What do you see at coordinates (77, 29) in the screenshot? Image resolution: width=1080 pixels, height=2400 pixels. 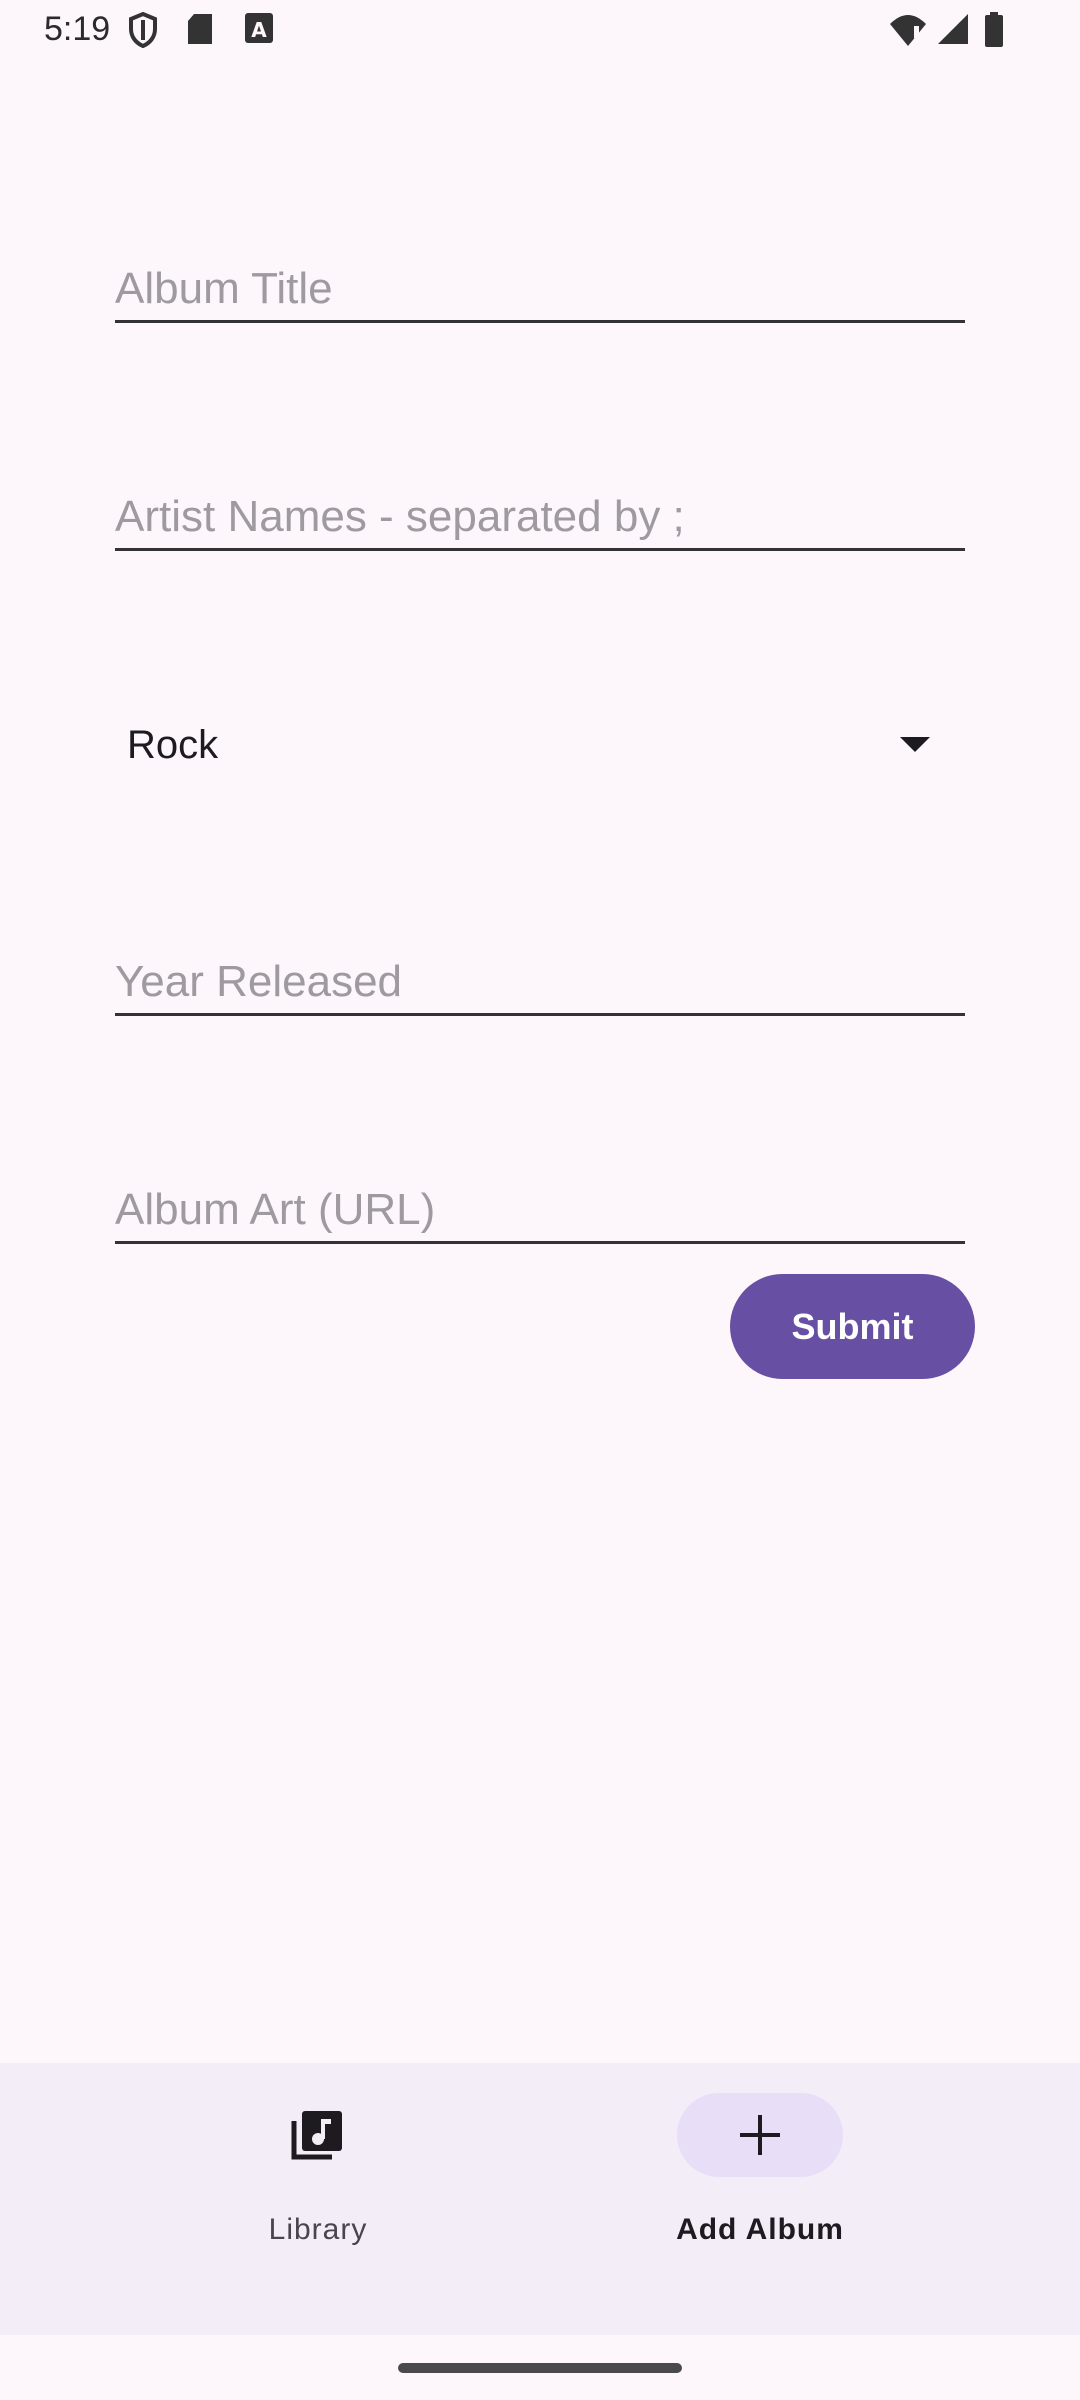 I see `status-time: 5:19` at bounding box center [77, 29].